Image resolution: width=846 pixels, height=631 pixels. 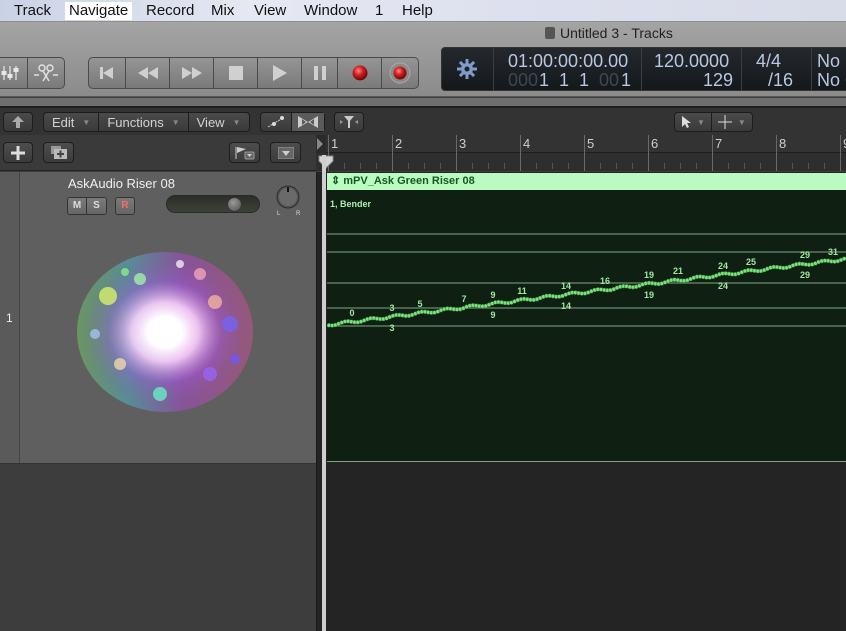 What do you see at coordinates (165, 332) in the screenshot?
I see `track-icon-burst` at bounding box center [165, 332].